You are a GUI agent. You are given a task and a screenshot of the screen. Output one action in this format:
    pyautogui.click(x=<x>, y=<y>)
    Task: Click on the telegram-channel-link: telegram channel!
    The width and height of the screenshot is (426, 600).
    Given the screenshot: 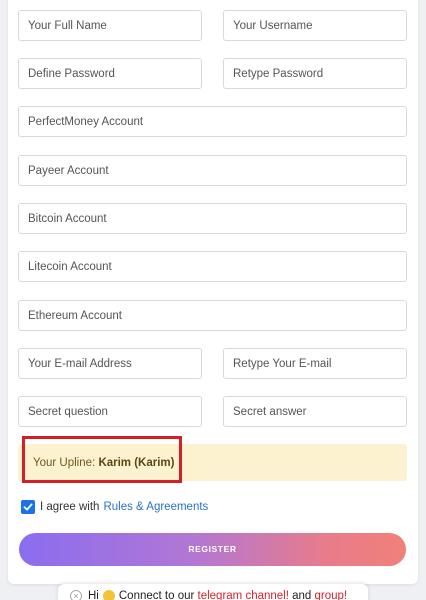 What is the action you would take?
    pyautogui.click(x=243, y=595)
    